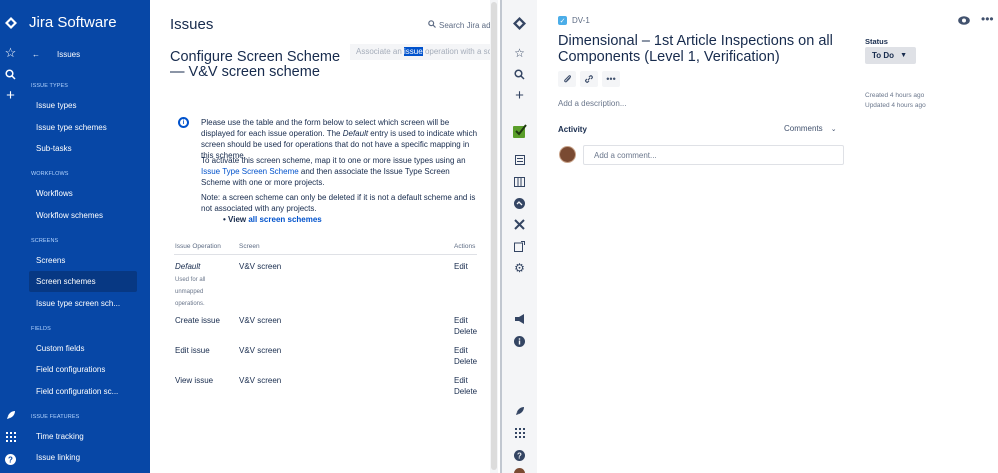  I want to click on profile-avatar, so click(519, 468).